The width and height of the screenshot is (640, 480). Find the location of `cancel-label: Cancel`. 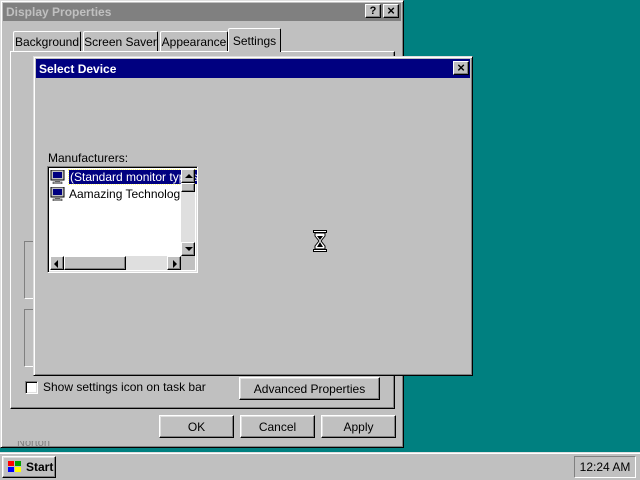

cancel-label: Cancel is located at coordinates (277, 426).